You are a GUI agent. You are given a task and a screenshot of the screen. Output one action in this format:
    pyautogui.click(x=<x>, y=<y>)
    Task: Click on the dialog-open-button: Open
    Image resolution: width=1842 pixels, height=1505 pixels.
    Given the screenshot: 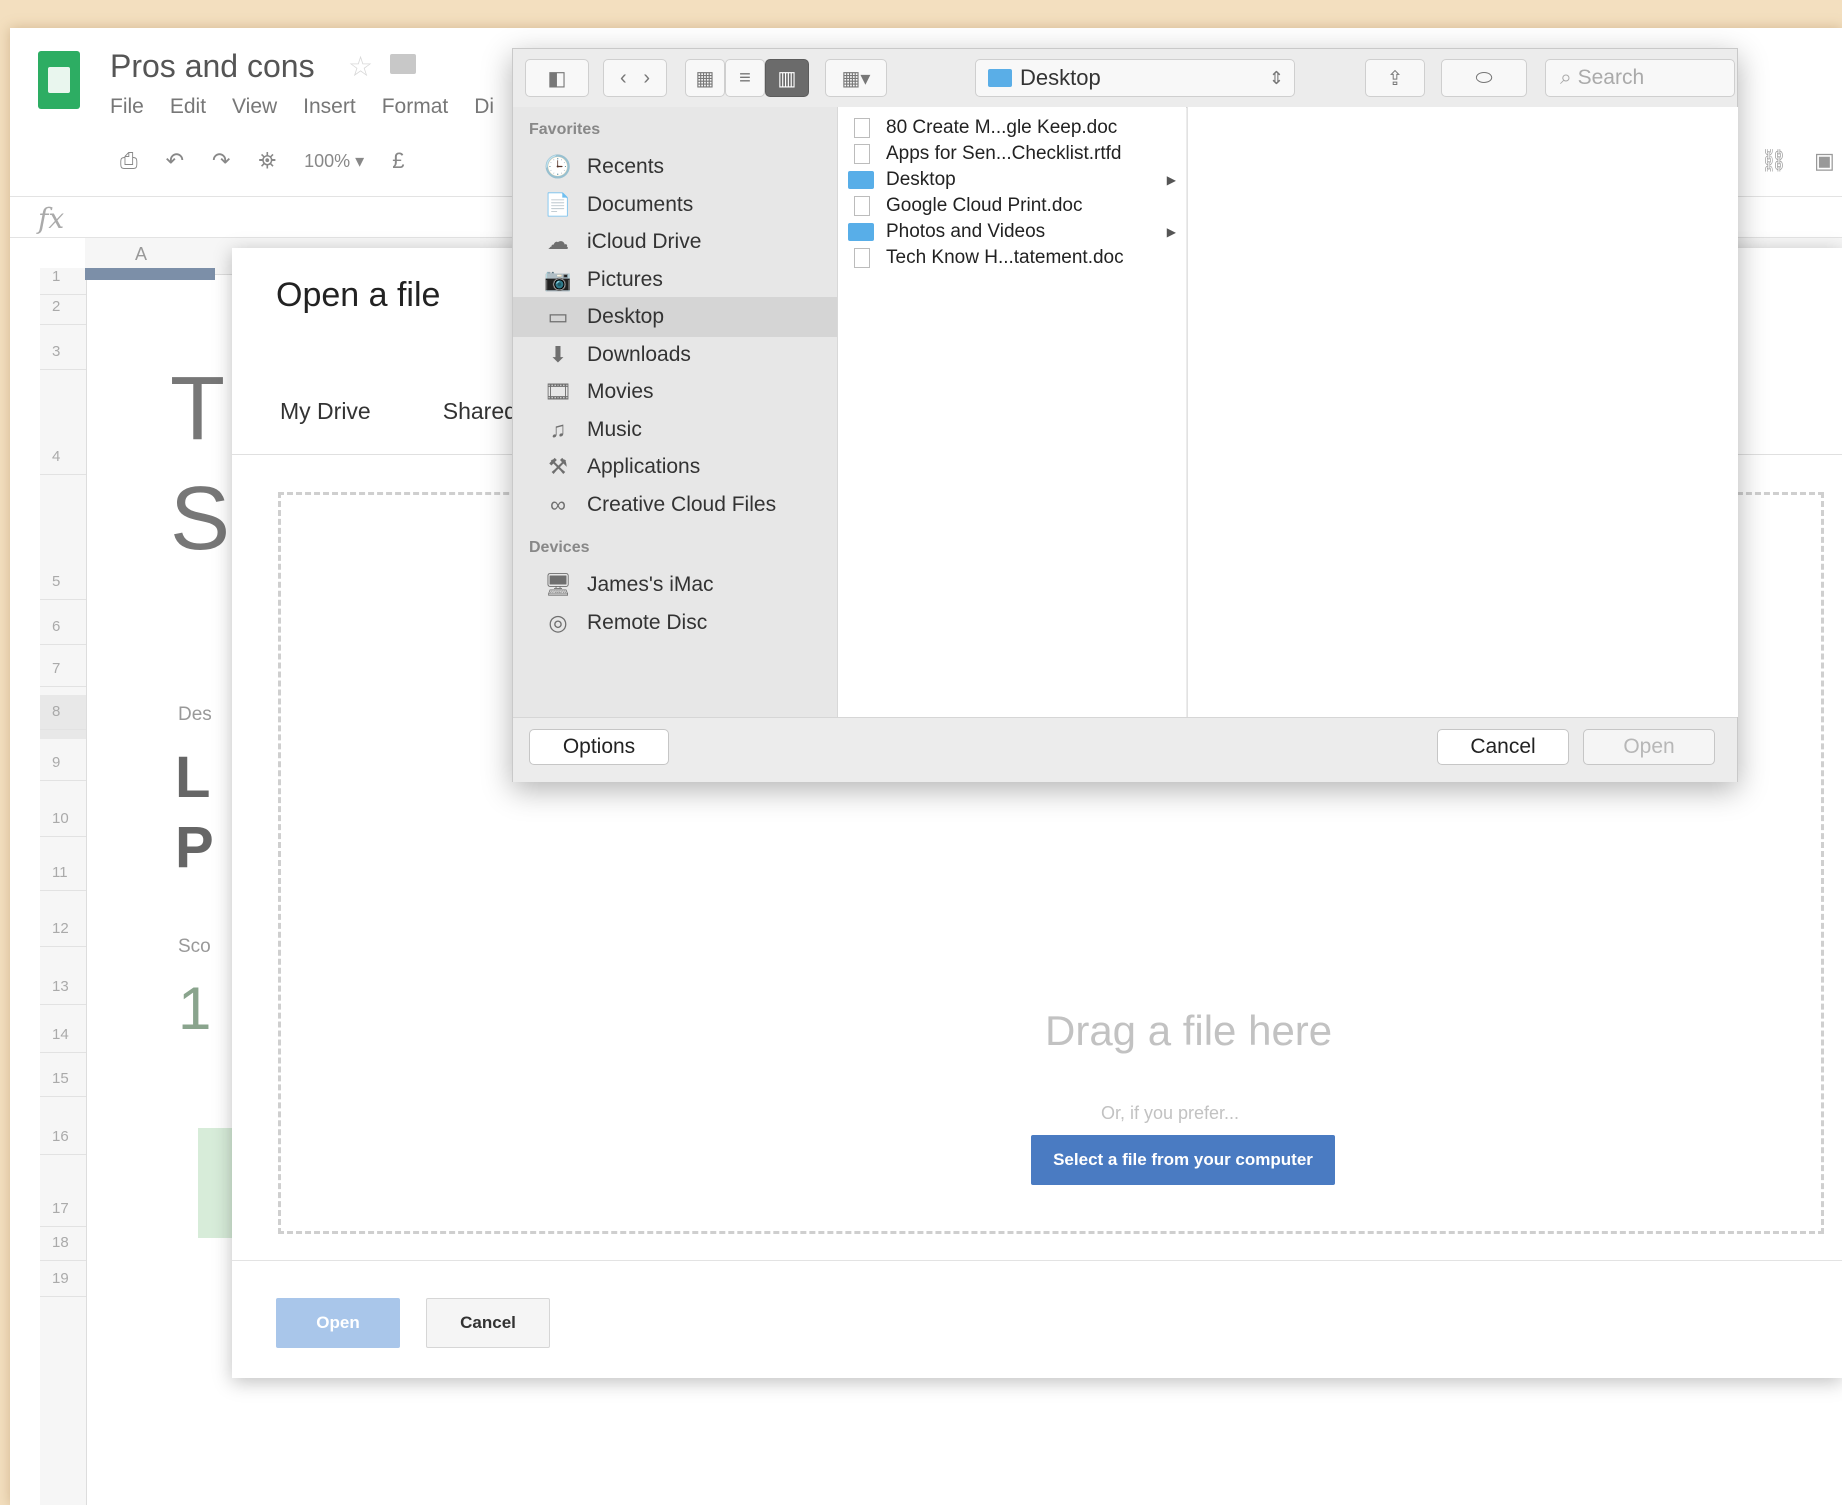 What is the action you would take?
    pyautogui.click(x=338, y=1323)
    